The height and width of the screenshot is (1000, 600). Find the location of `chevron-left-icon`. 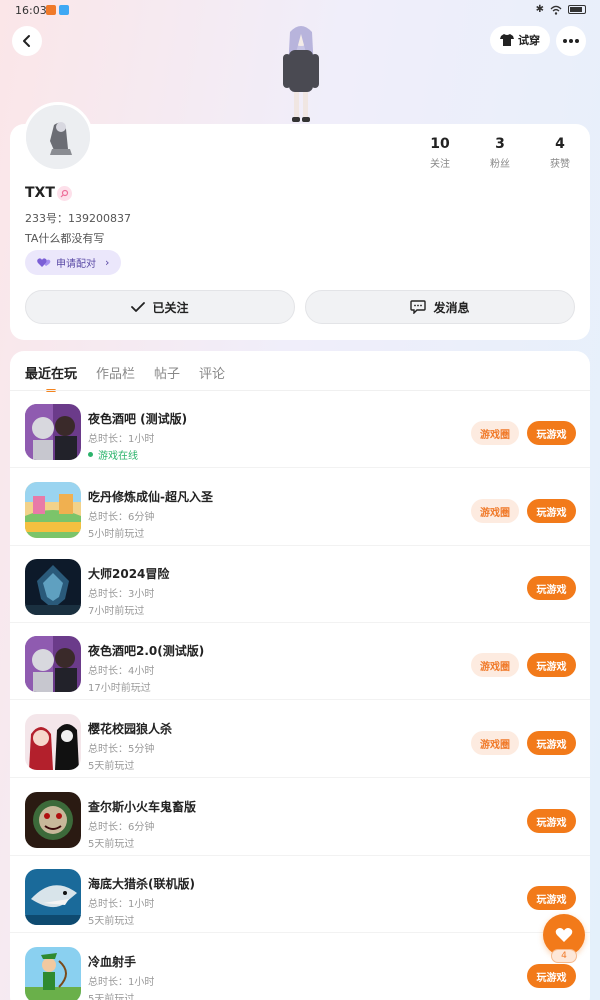

chevron-left-icon is located at coordinates (26, 41).